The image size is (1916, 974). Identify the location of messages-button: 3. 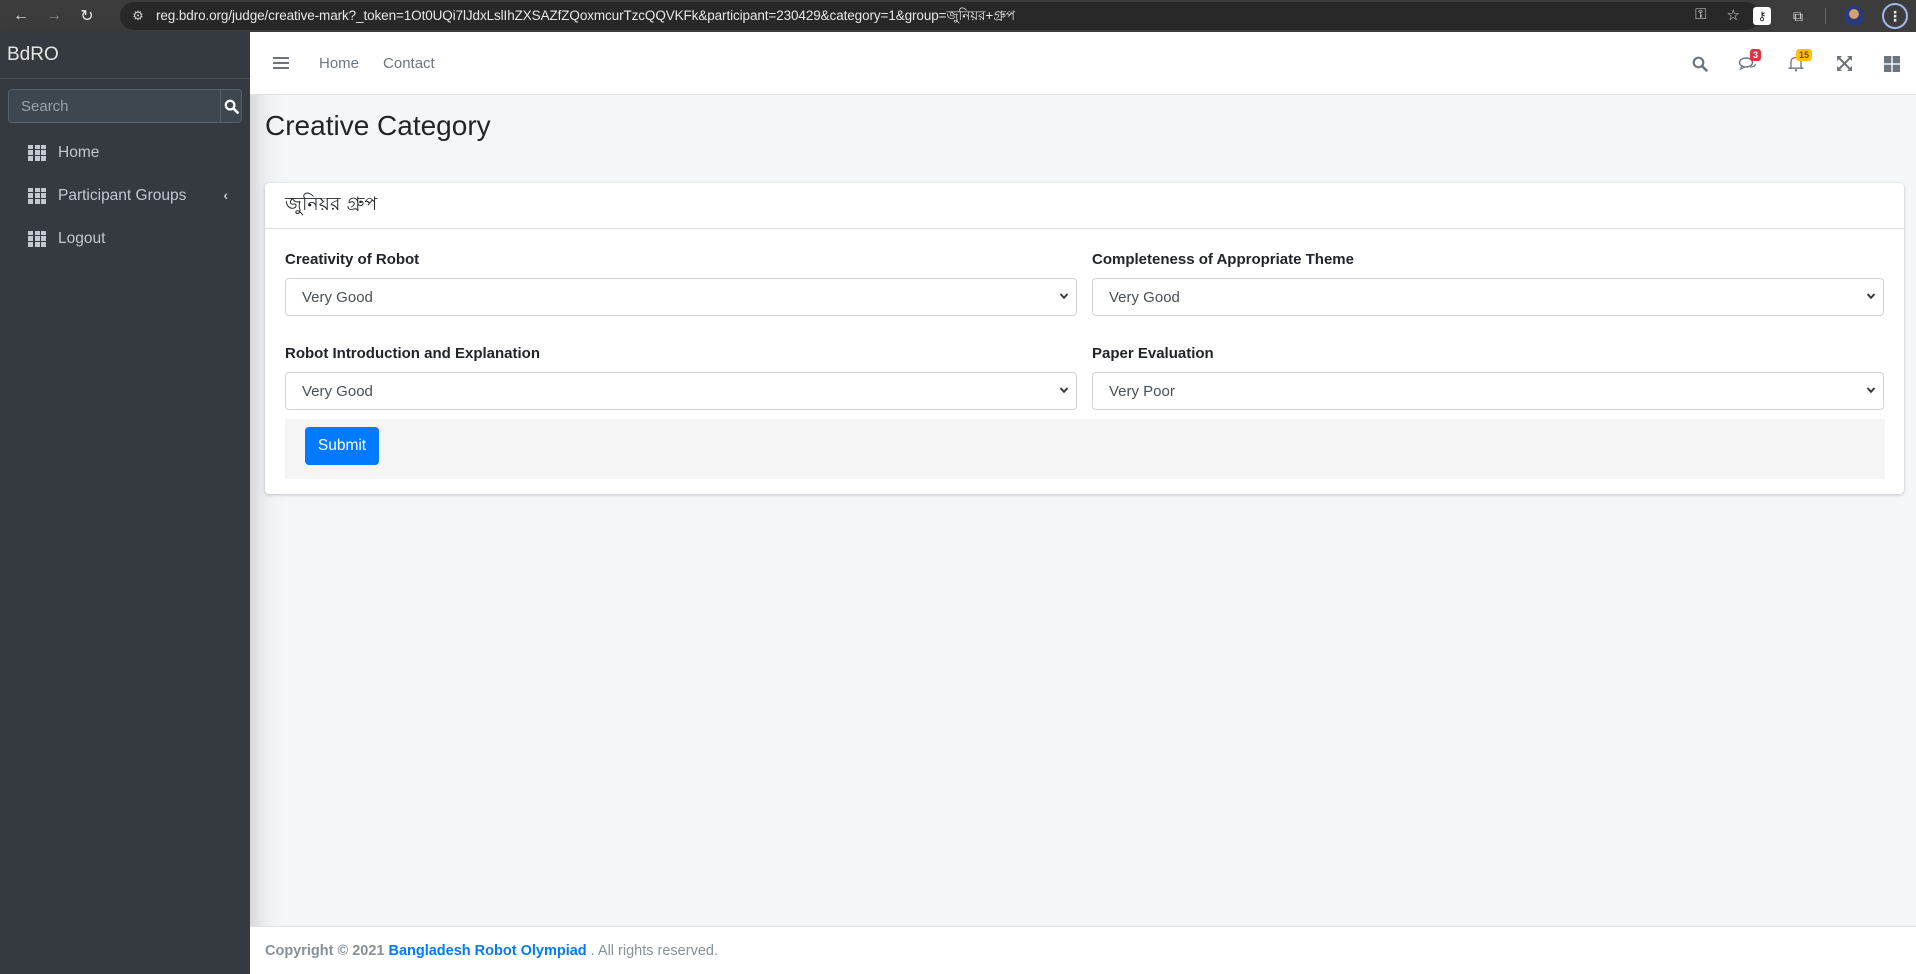
(1748, 64).